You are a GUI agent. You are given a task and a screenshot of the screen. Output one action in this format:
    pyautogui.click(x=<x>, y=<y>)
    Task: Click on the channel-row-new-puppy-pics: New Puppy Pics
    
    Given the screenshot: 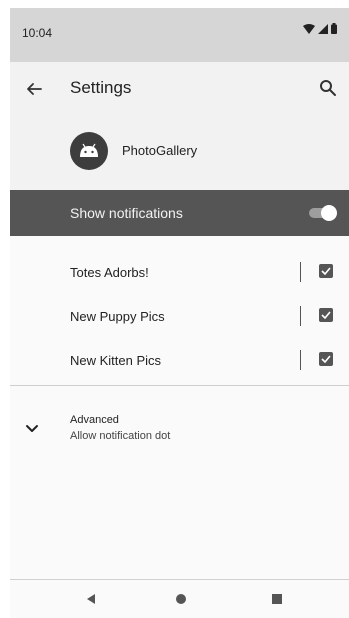 What is the action you would take?
    pyautogui.click(x=179, y=316)
    